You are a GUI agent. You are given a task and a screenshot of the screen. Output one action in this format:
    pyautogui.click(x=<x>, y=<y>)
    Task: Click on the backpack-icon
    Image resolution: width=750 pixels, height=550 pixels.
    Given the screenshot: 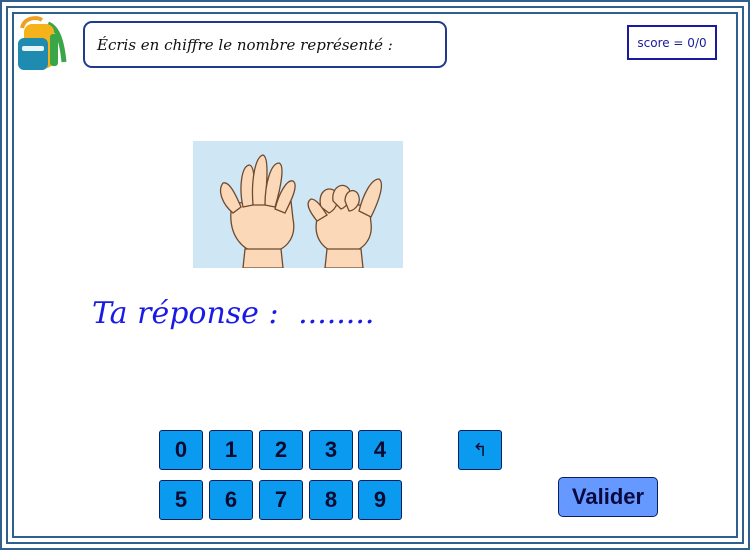 What is the action you would take?
    pyautogui.click(x=42, y=43)
    